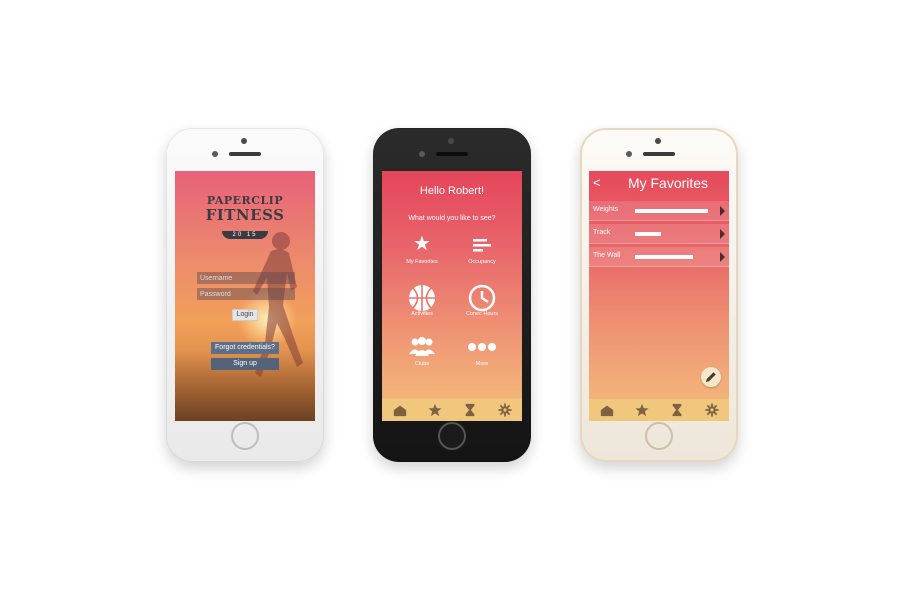  Describe the element at coordinates (422, 364) in the screenshot. I see `tile-label: Clubs` at that location.